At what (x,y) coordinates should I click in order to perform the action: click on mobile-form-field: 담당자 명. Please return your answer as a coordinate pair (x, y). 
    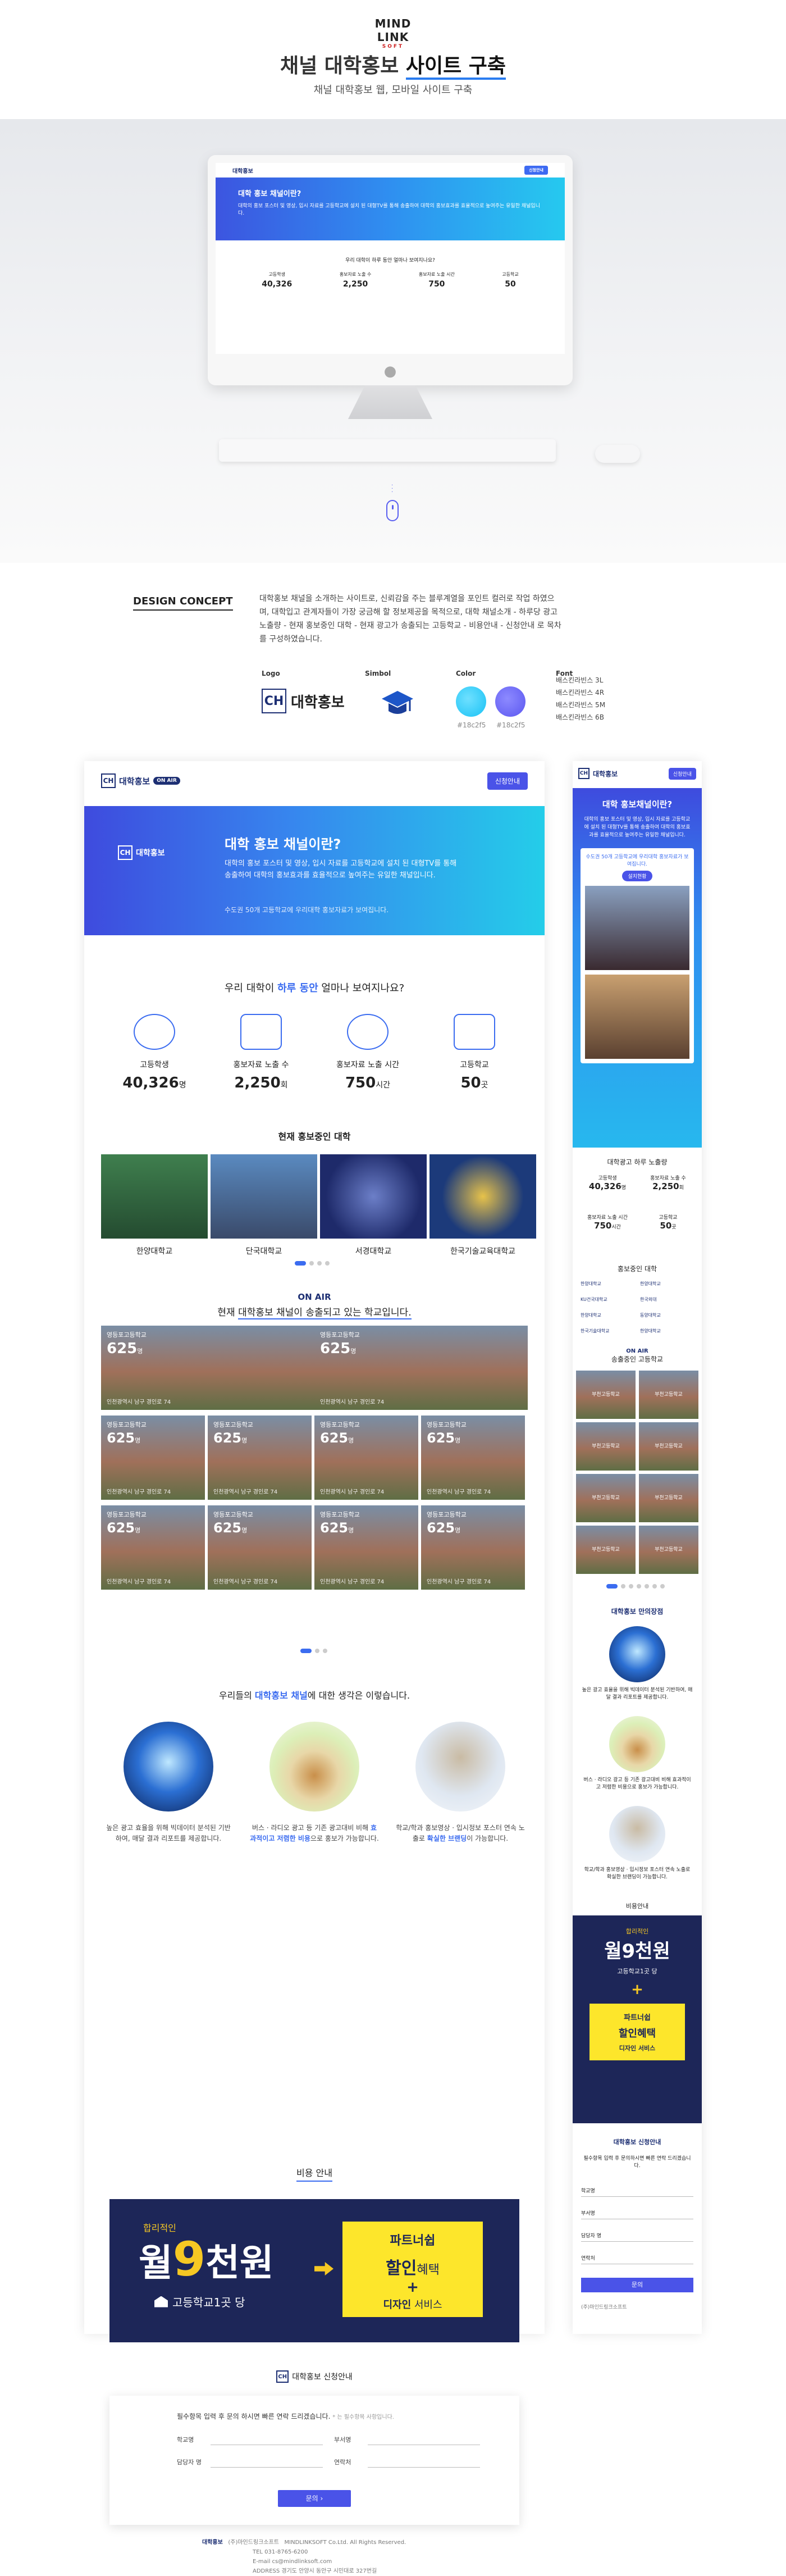
    Looking at the image, I should click on (637, 2234).